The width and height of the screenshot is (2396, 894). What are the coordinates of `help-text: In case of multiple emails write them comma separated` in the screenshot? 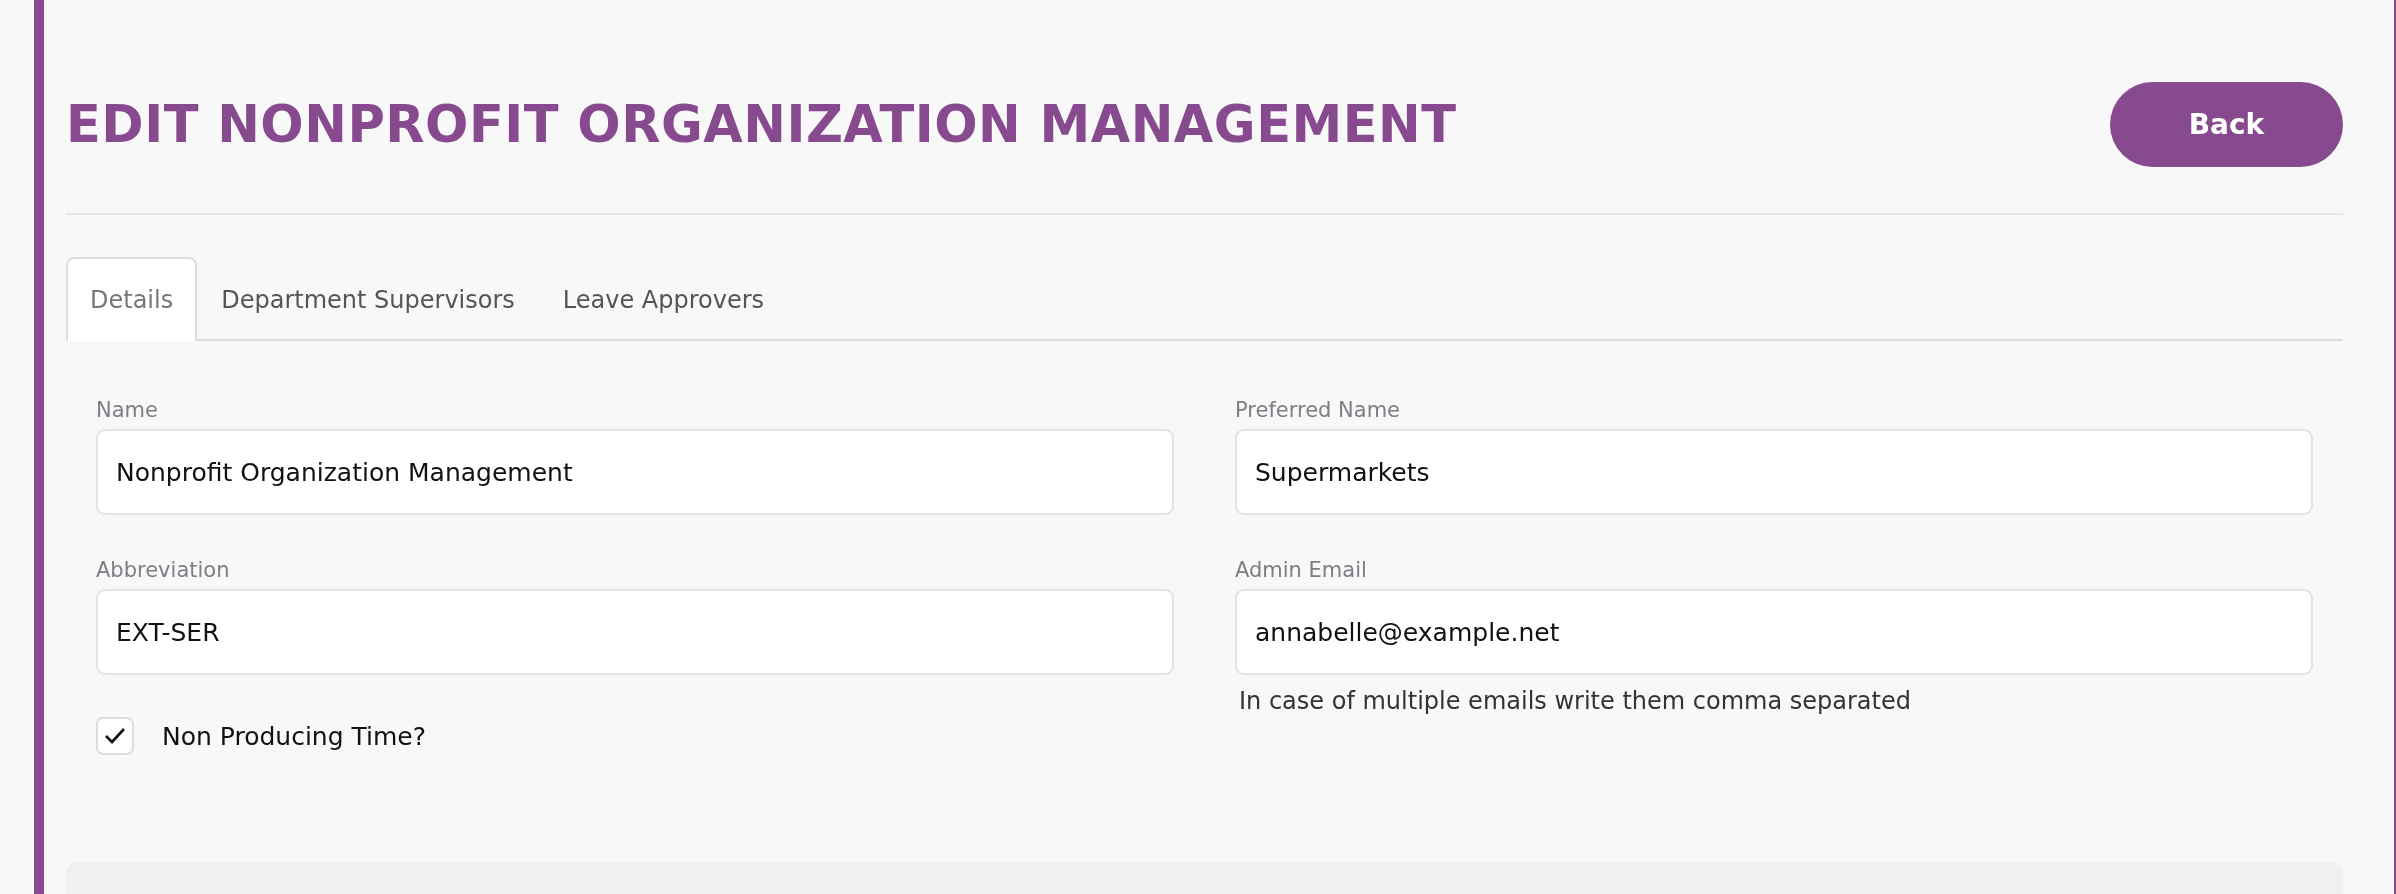 It's located at (1575, 701).